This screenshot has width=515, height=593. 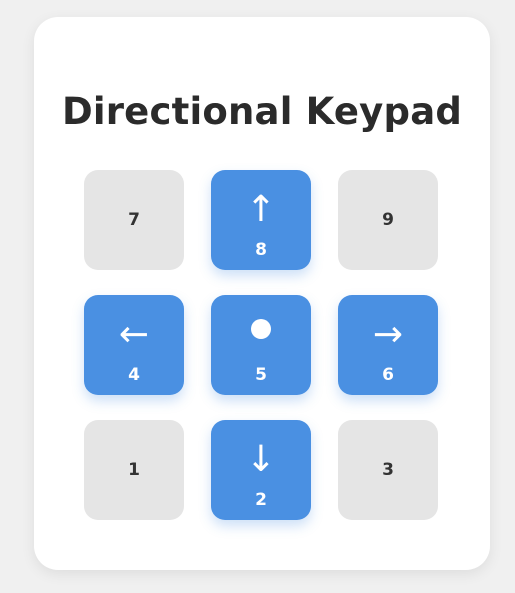 What do you see at coordinates (134, 375) in the screenshot?
I see `key-number: 4` at bounding box center [134, 375].